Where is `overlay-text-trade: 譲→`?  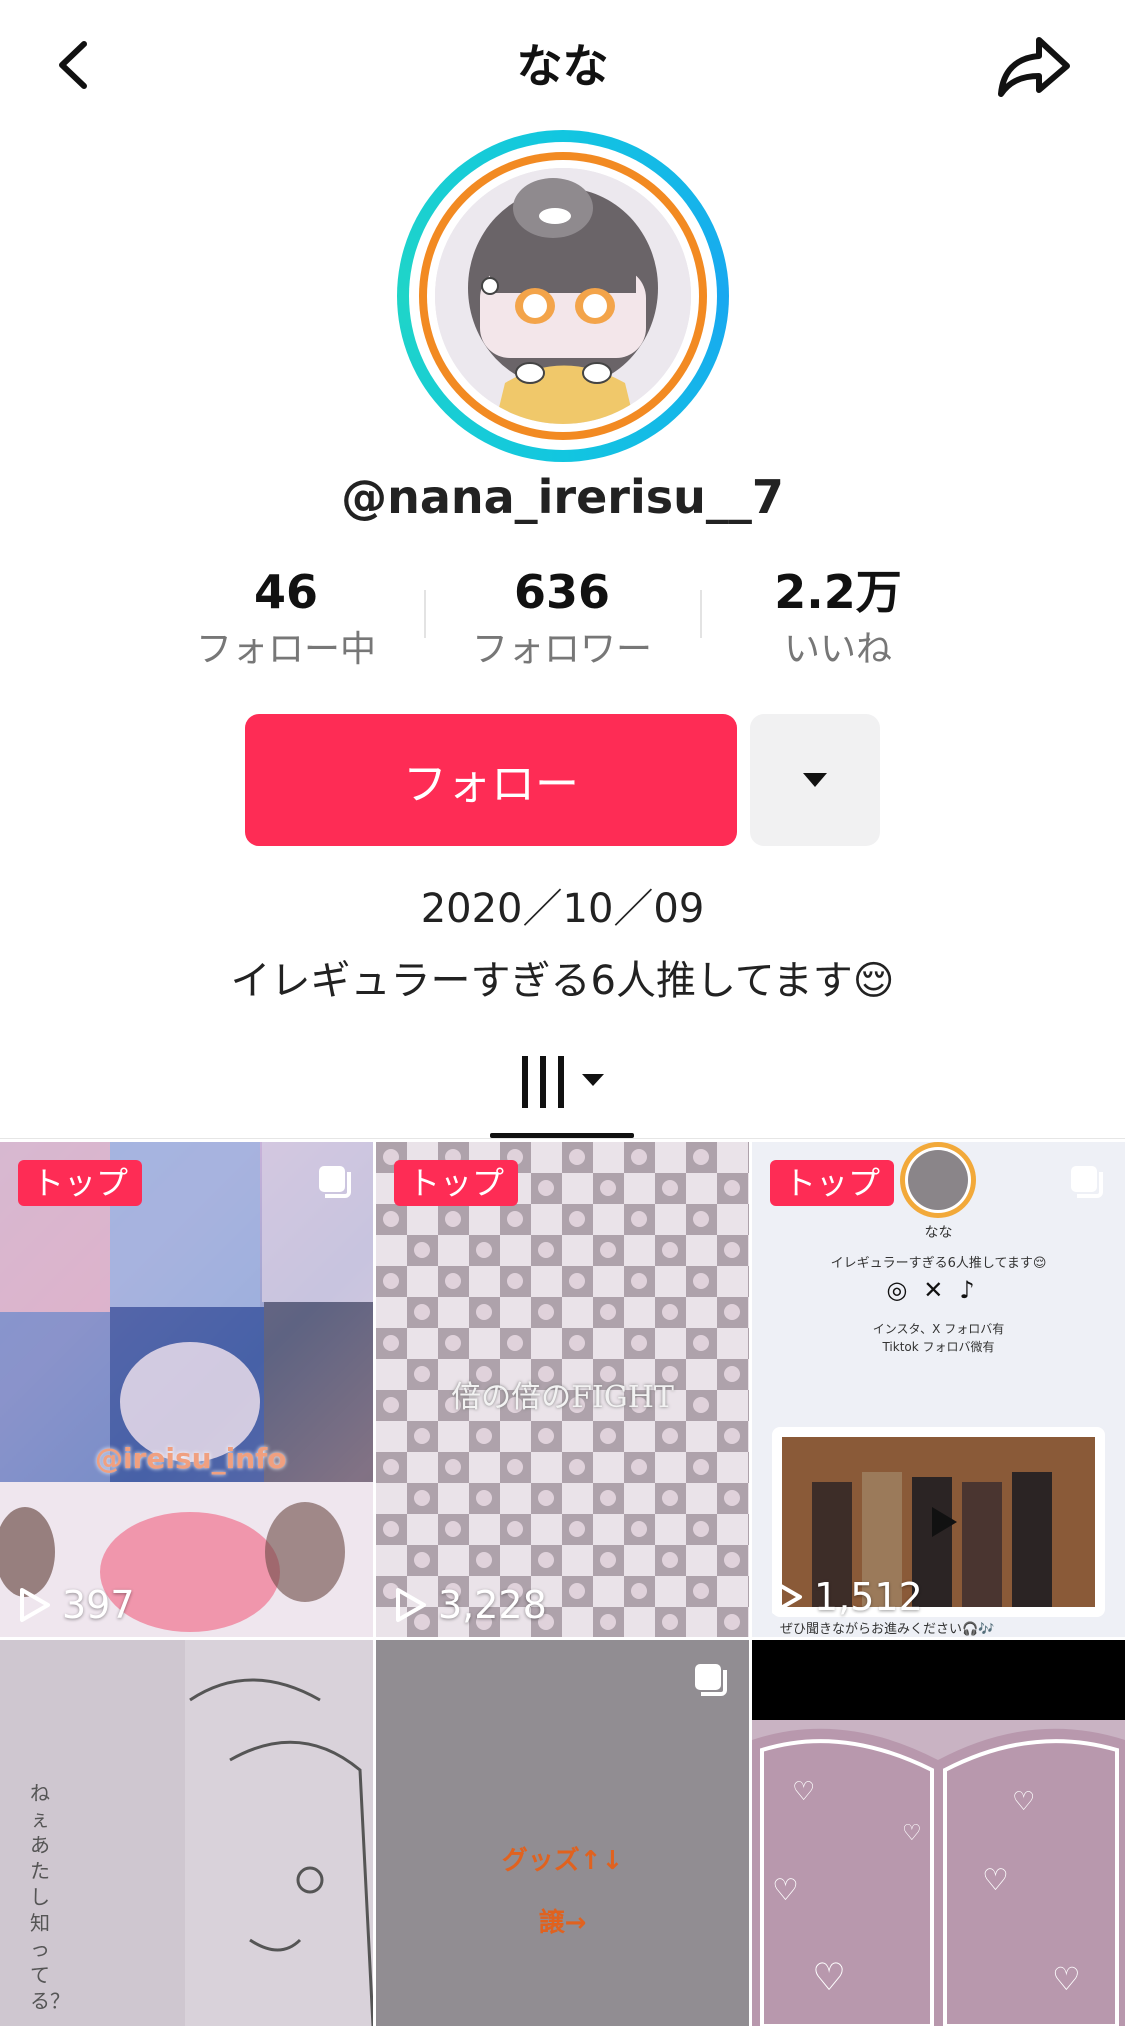 overlay-text-trade: 譲→ is located at coordinates (562, 1923).